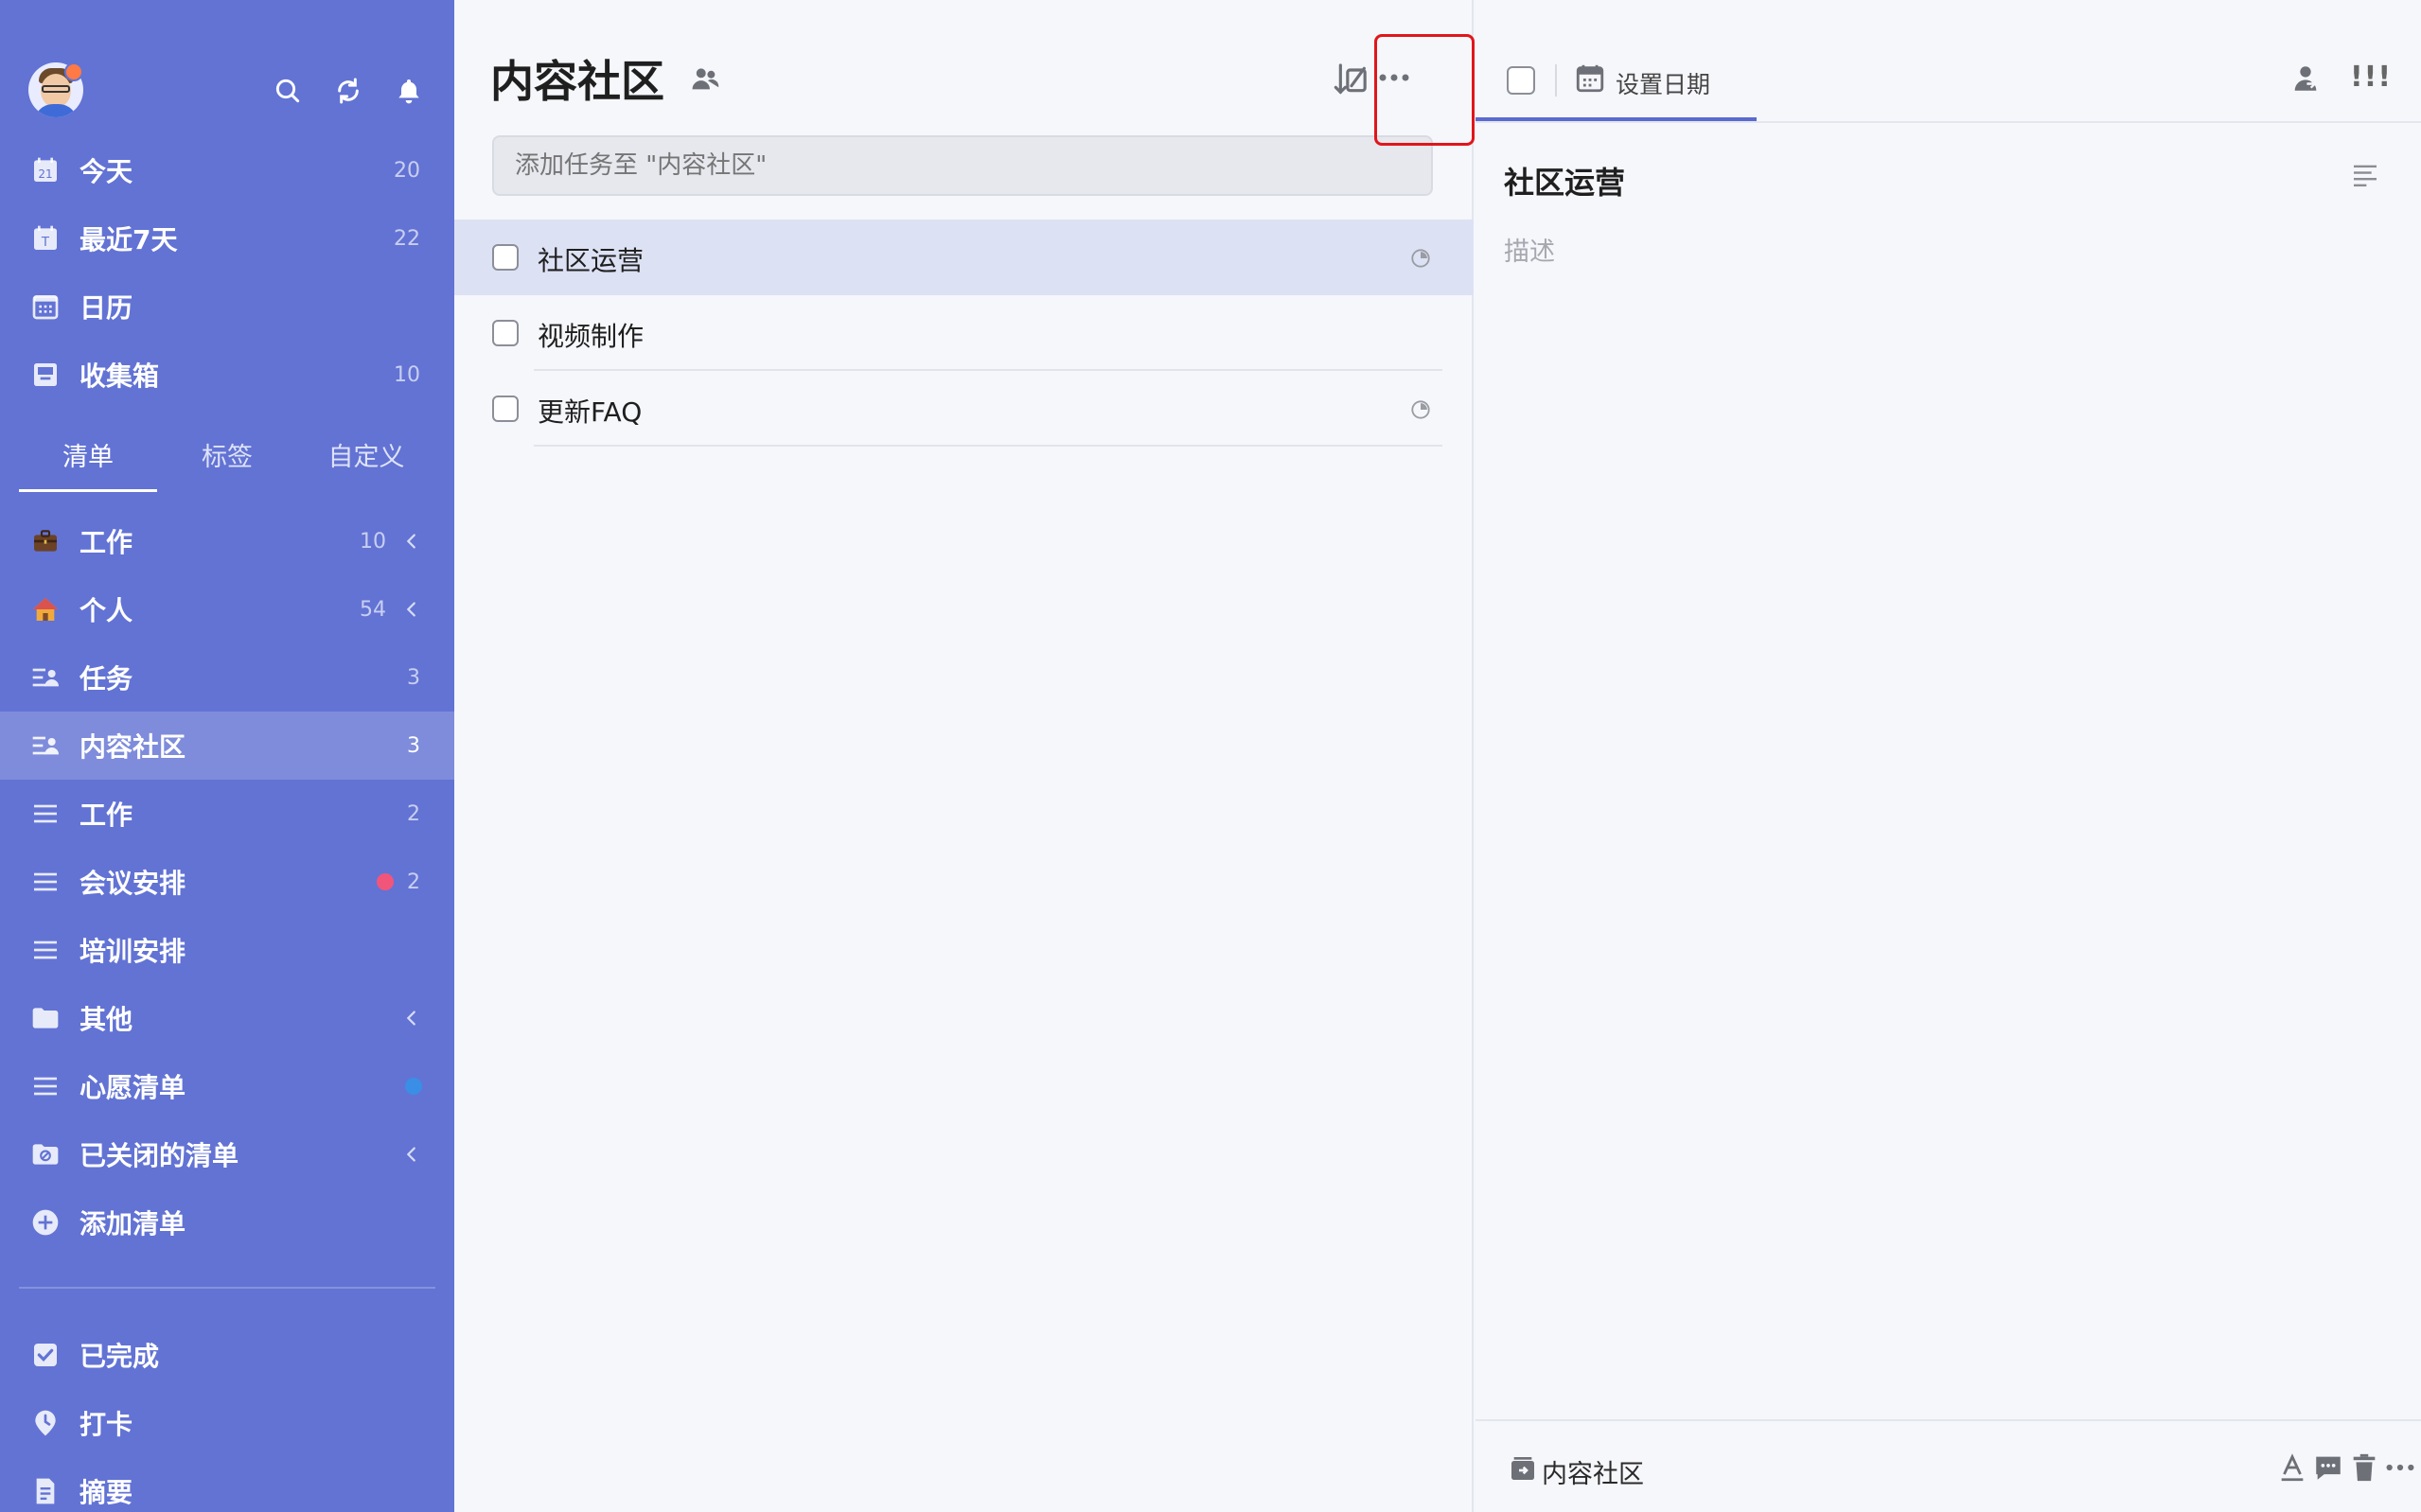 The height and width of the screenshot is (1512, 2421). Describe the element at coordinates (1949, 61) in the screenshot. I see `detail-header: 设置日期 !!!` at that location.